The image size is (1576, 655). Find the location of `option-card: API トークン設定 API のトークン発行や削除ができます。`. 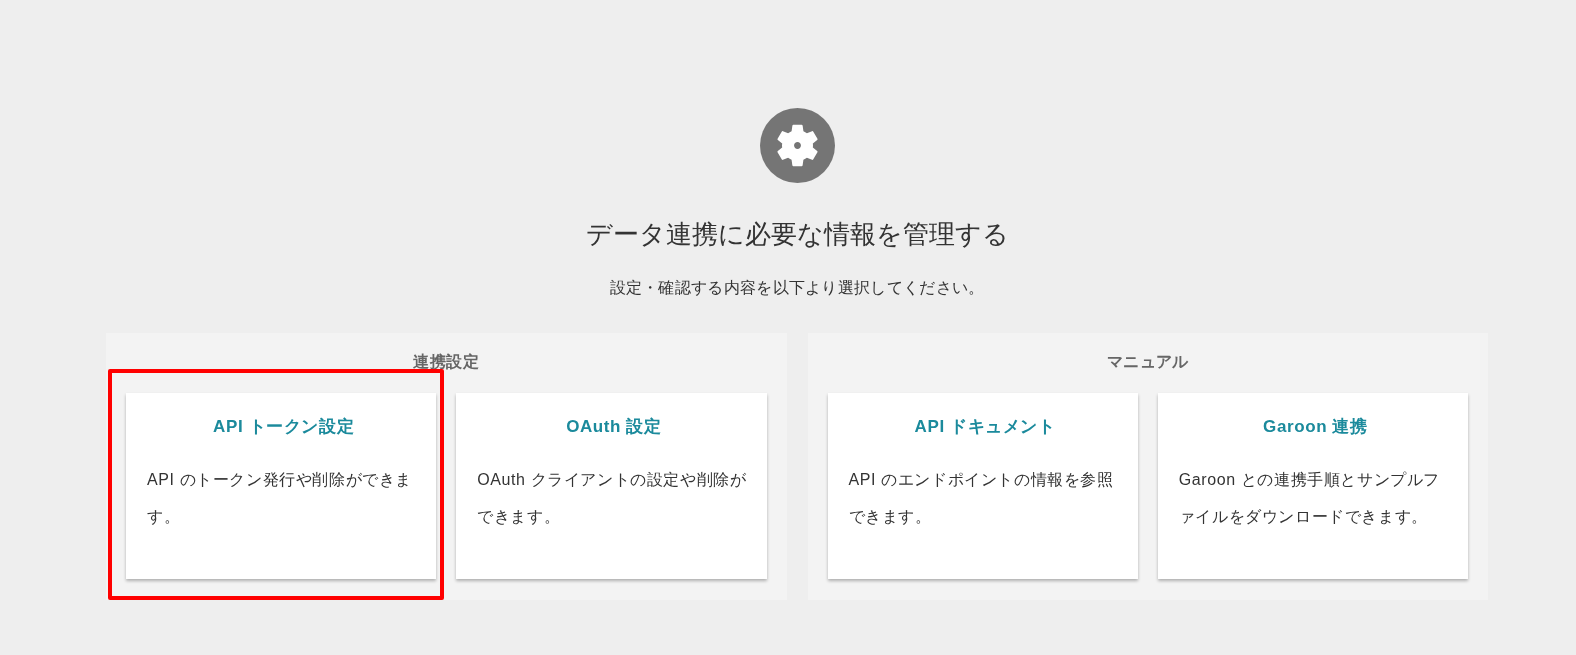

option-card: API トークン設定 API のトークン発行や削除ができます。 is located at coordinates (281, 486).